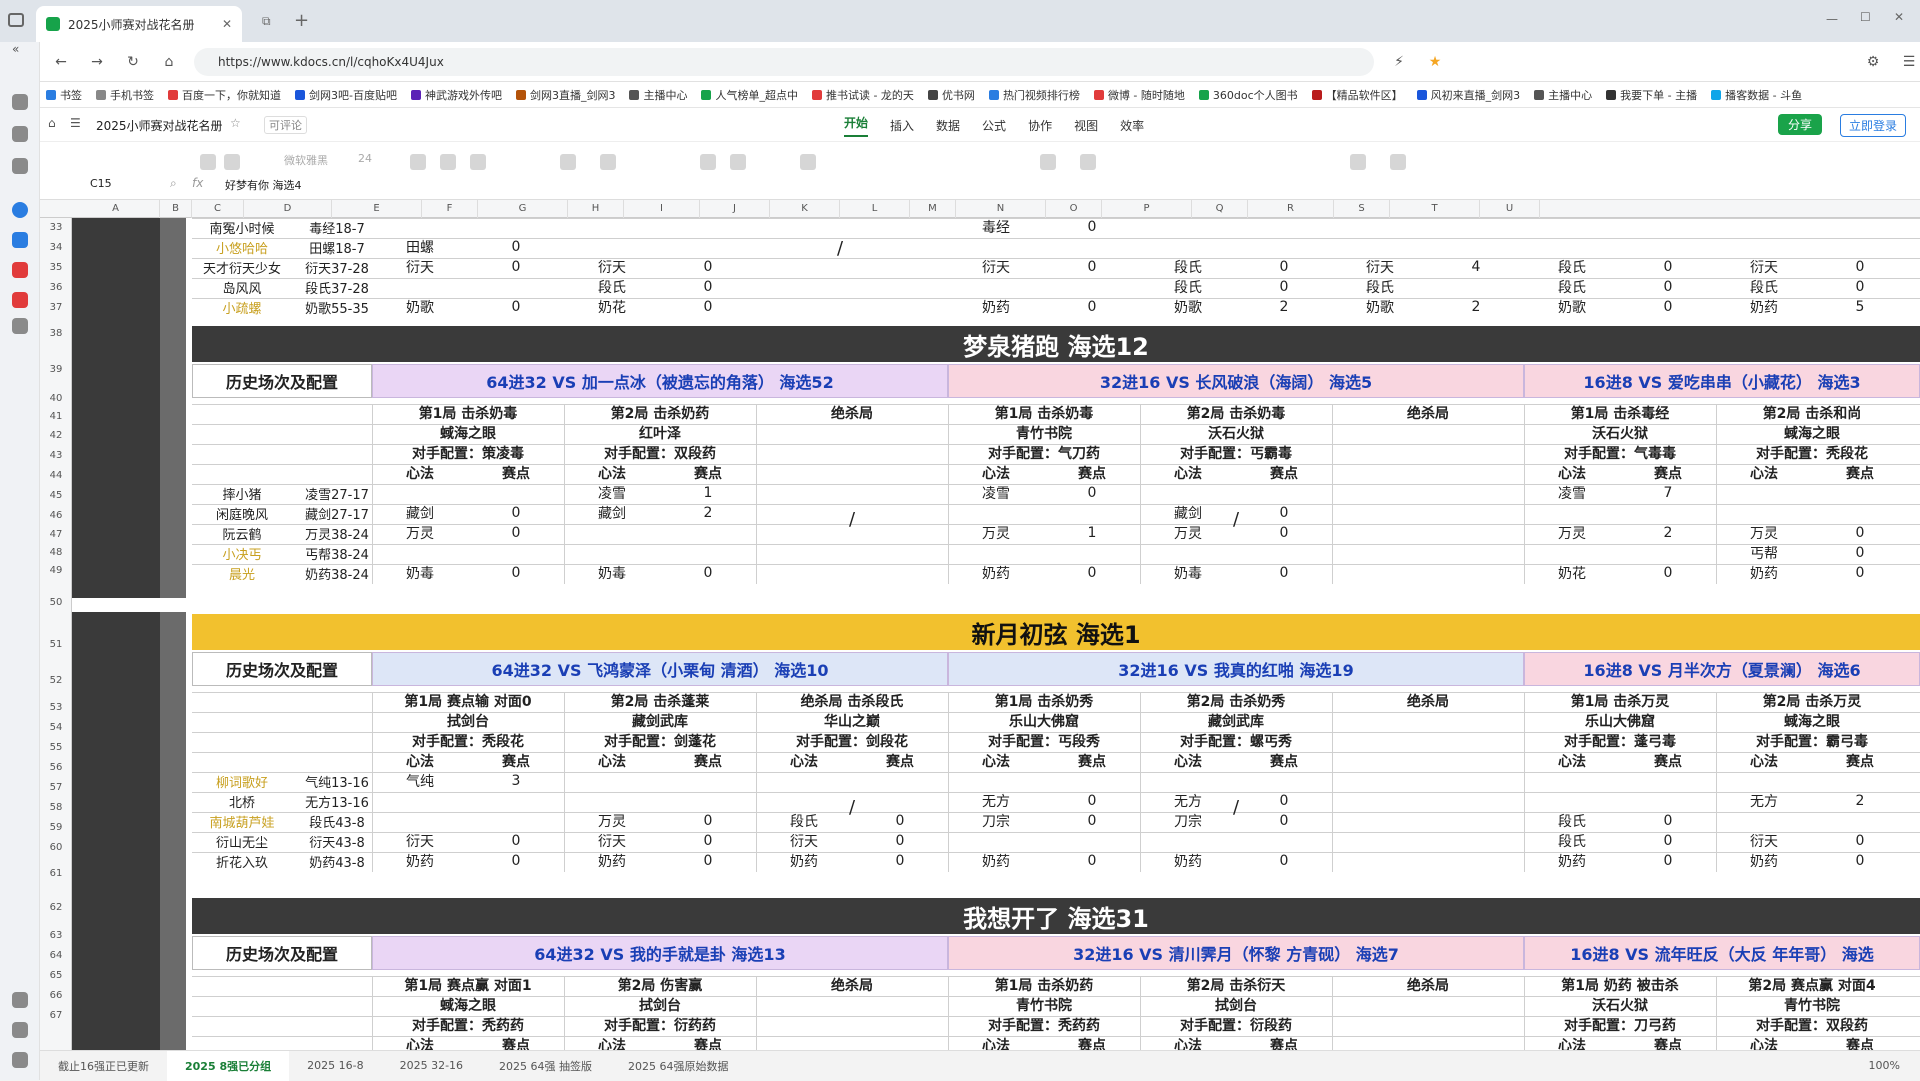 This screenshot has height=1081, width=1920. What do you see at coordinates (56, 681) in the screenshot?
I see `row-header-52: 52` at bounding box center [56, 681].